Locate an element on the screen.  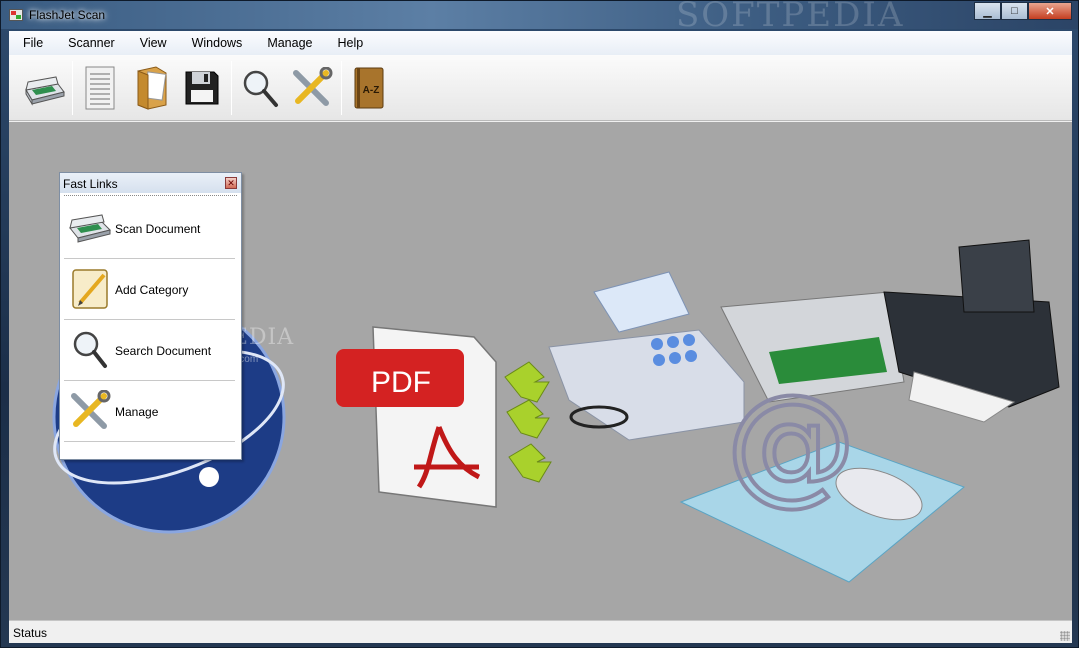
index-button: A-Z is located at coordinates (369, 88).